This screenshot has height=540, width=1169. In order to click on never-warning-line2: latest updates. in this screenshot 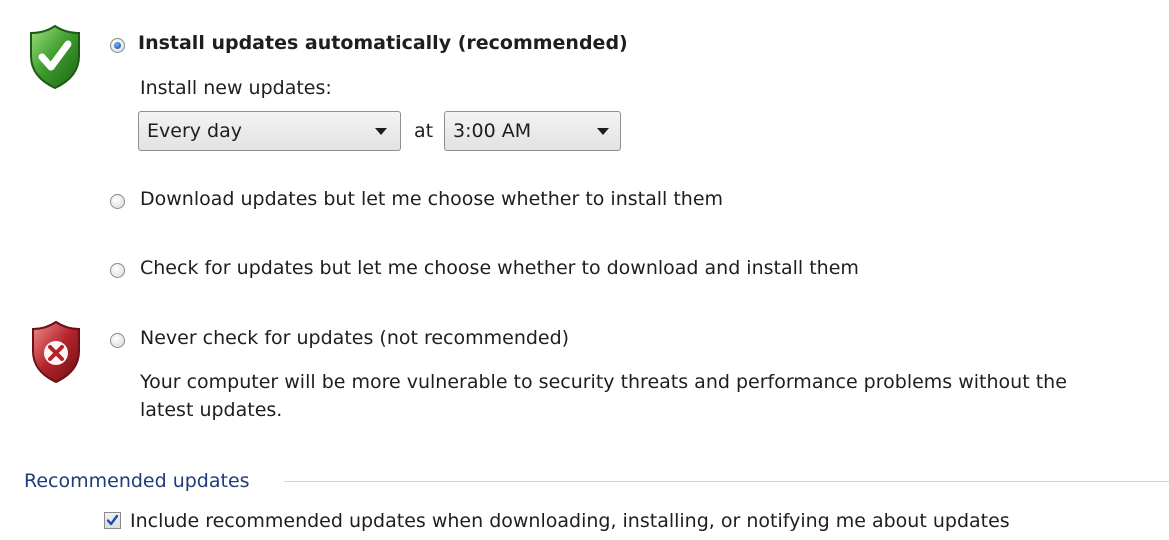, I will do `click(211, 410)`.